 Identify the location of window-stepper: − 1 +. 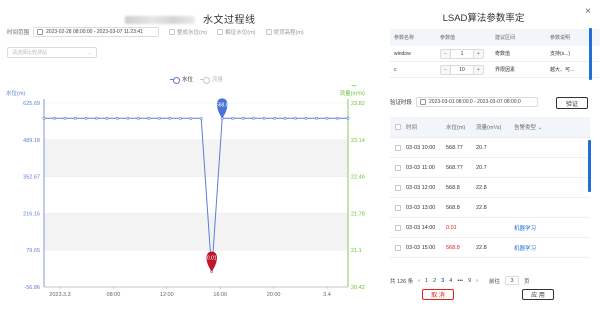
(462, 53).